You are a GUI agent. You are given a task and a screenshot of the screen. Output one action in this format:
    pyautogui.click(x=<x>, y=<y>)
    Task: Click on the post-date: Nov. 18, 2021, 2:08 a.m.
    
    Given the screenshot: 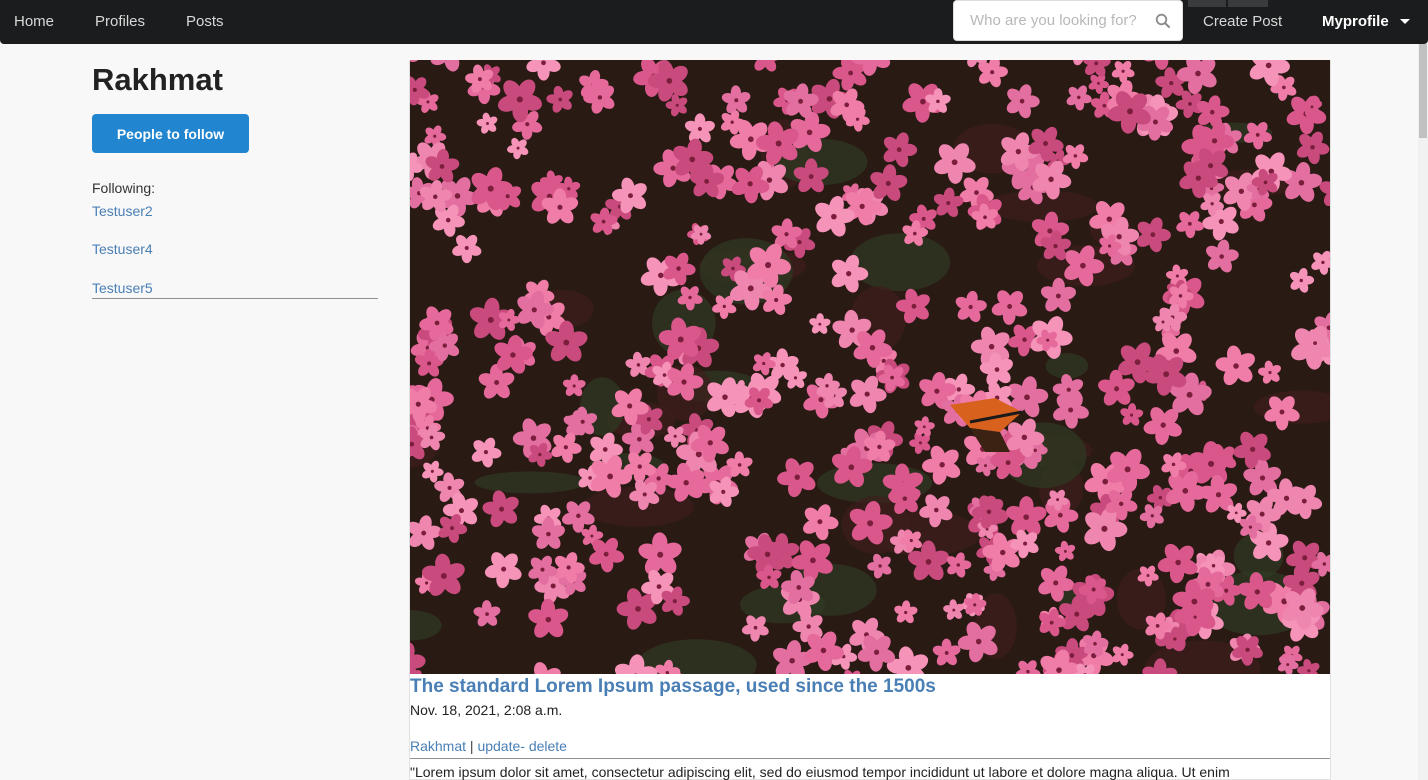 What is the action you would take?
    pyautogui.click(x=486, y=710)
    